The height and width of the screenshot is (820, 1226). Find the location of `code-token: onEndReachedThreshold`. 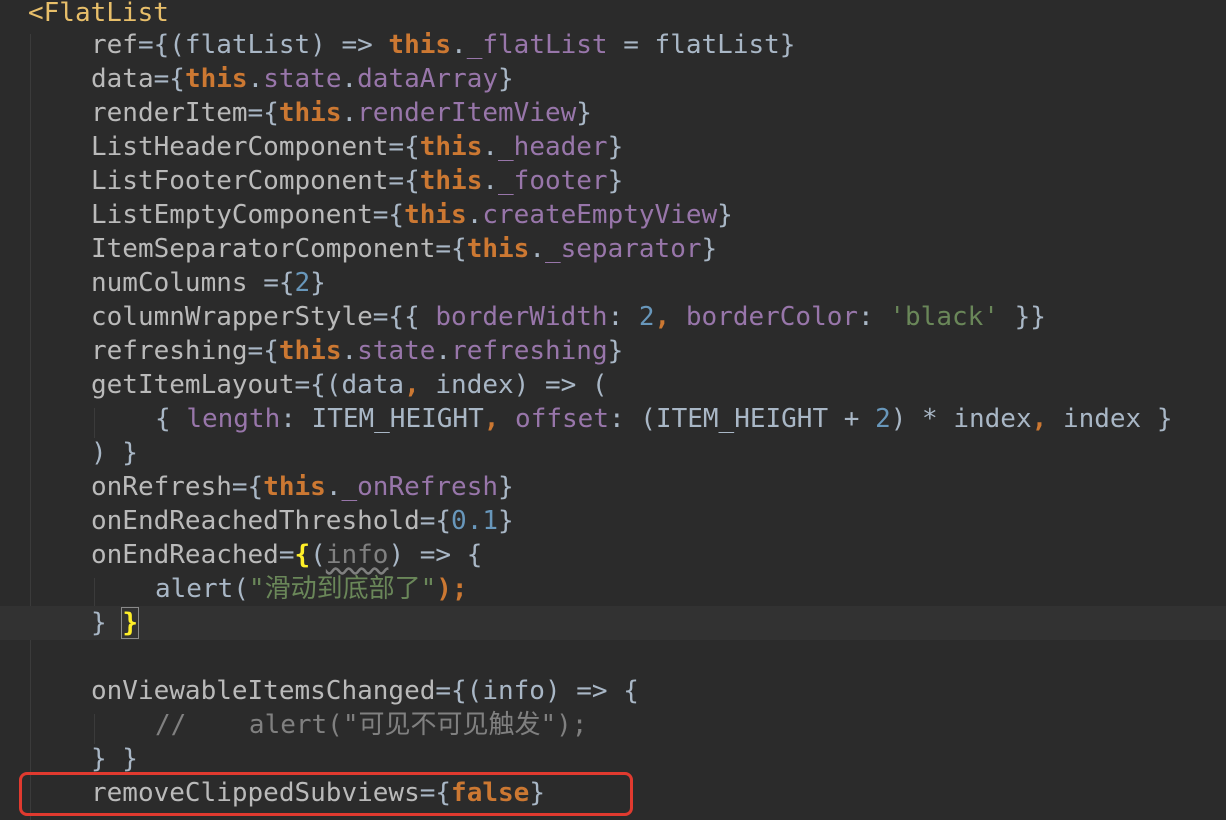

code-token: onEndReachedThreshold is located at coordinates (255, 521).